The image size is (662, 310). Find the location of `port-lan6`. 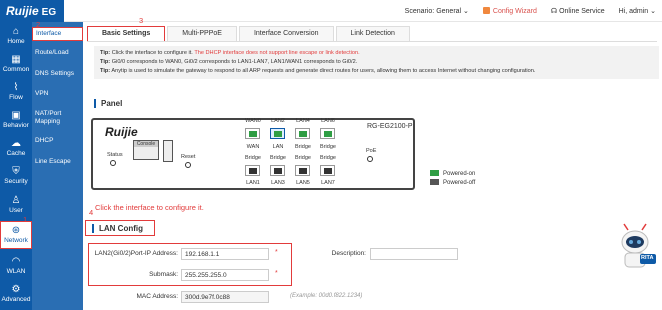

port-lan6 is located at coordinates (327, 133).